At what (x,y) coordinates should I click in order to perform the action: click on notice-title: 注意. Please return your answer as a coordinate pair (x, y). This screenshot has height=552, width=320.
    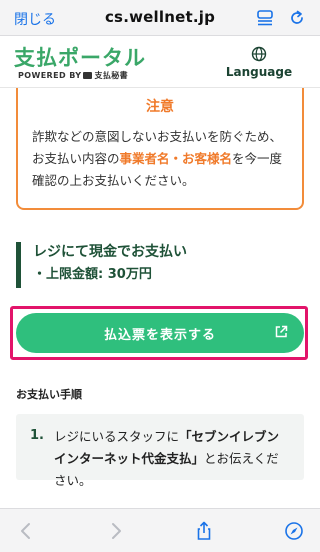
    Looking at the image, I should click on (160, 107).